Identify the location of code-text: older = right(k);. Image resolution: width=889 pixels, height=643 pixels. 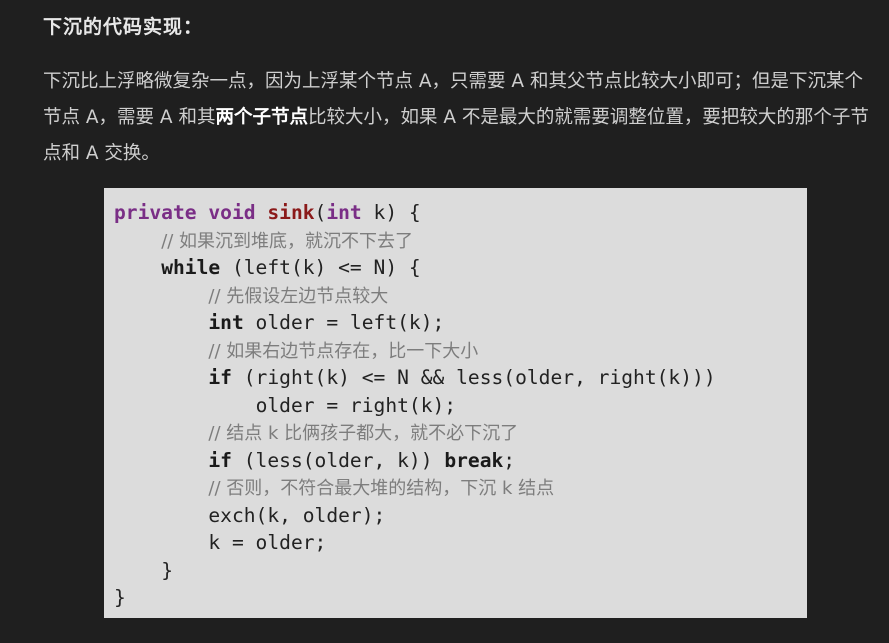
(356, 405).